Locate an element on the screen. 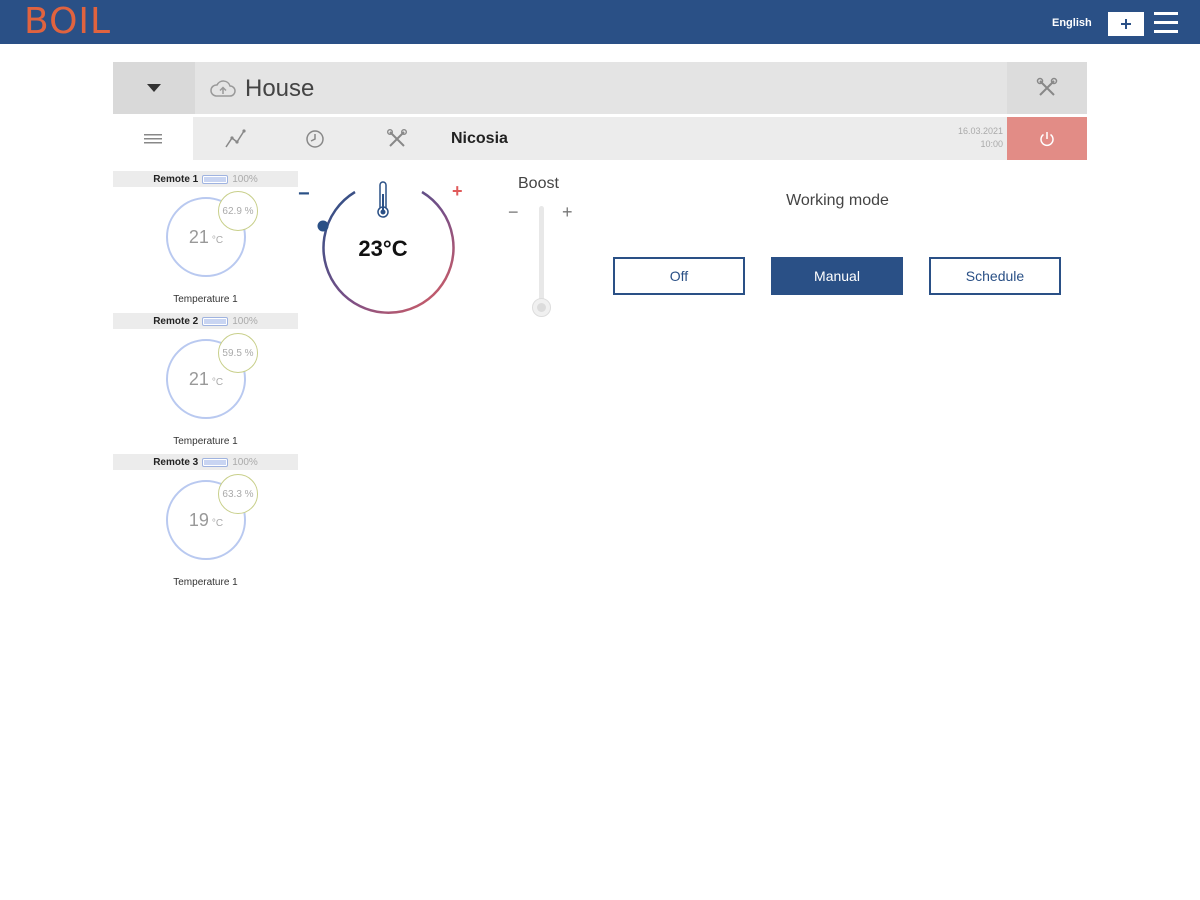 The height and width of the screenshot is (900, 1200). cloud-upload-icon is located at coordinates (223, 88).